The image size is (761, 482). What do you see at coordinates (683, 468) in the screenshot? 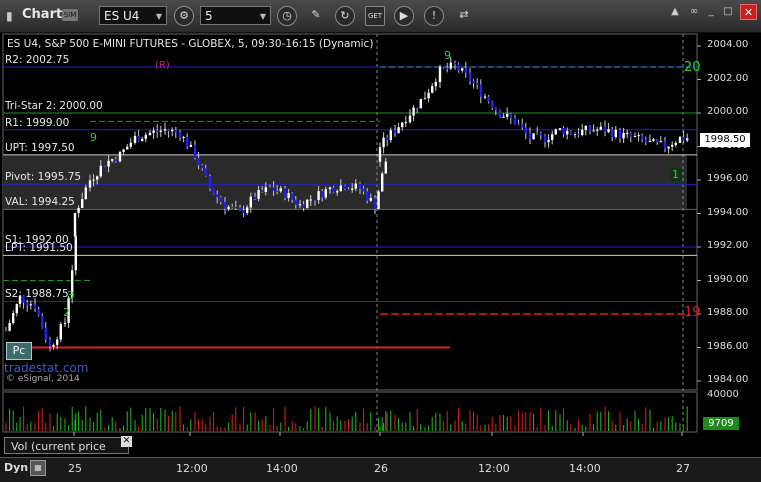
I see `x-tick-label: 27` at bounding box center [683, 468].